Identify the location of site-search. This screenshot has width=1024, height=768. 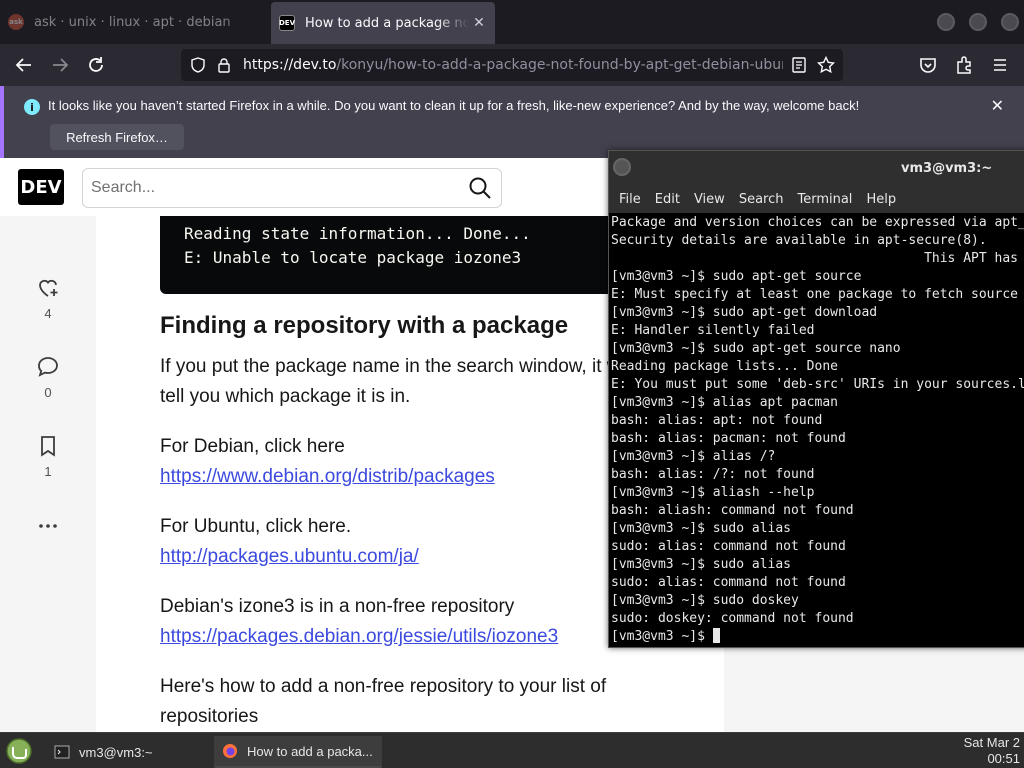
(292, 188).